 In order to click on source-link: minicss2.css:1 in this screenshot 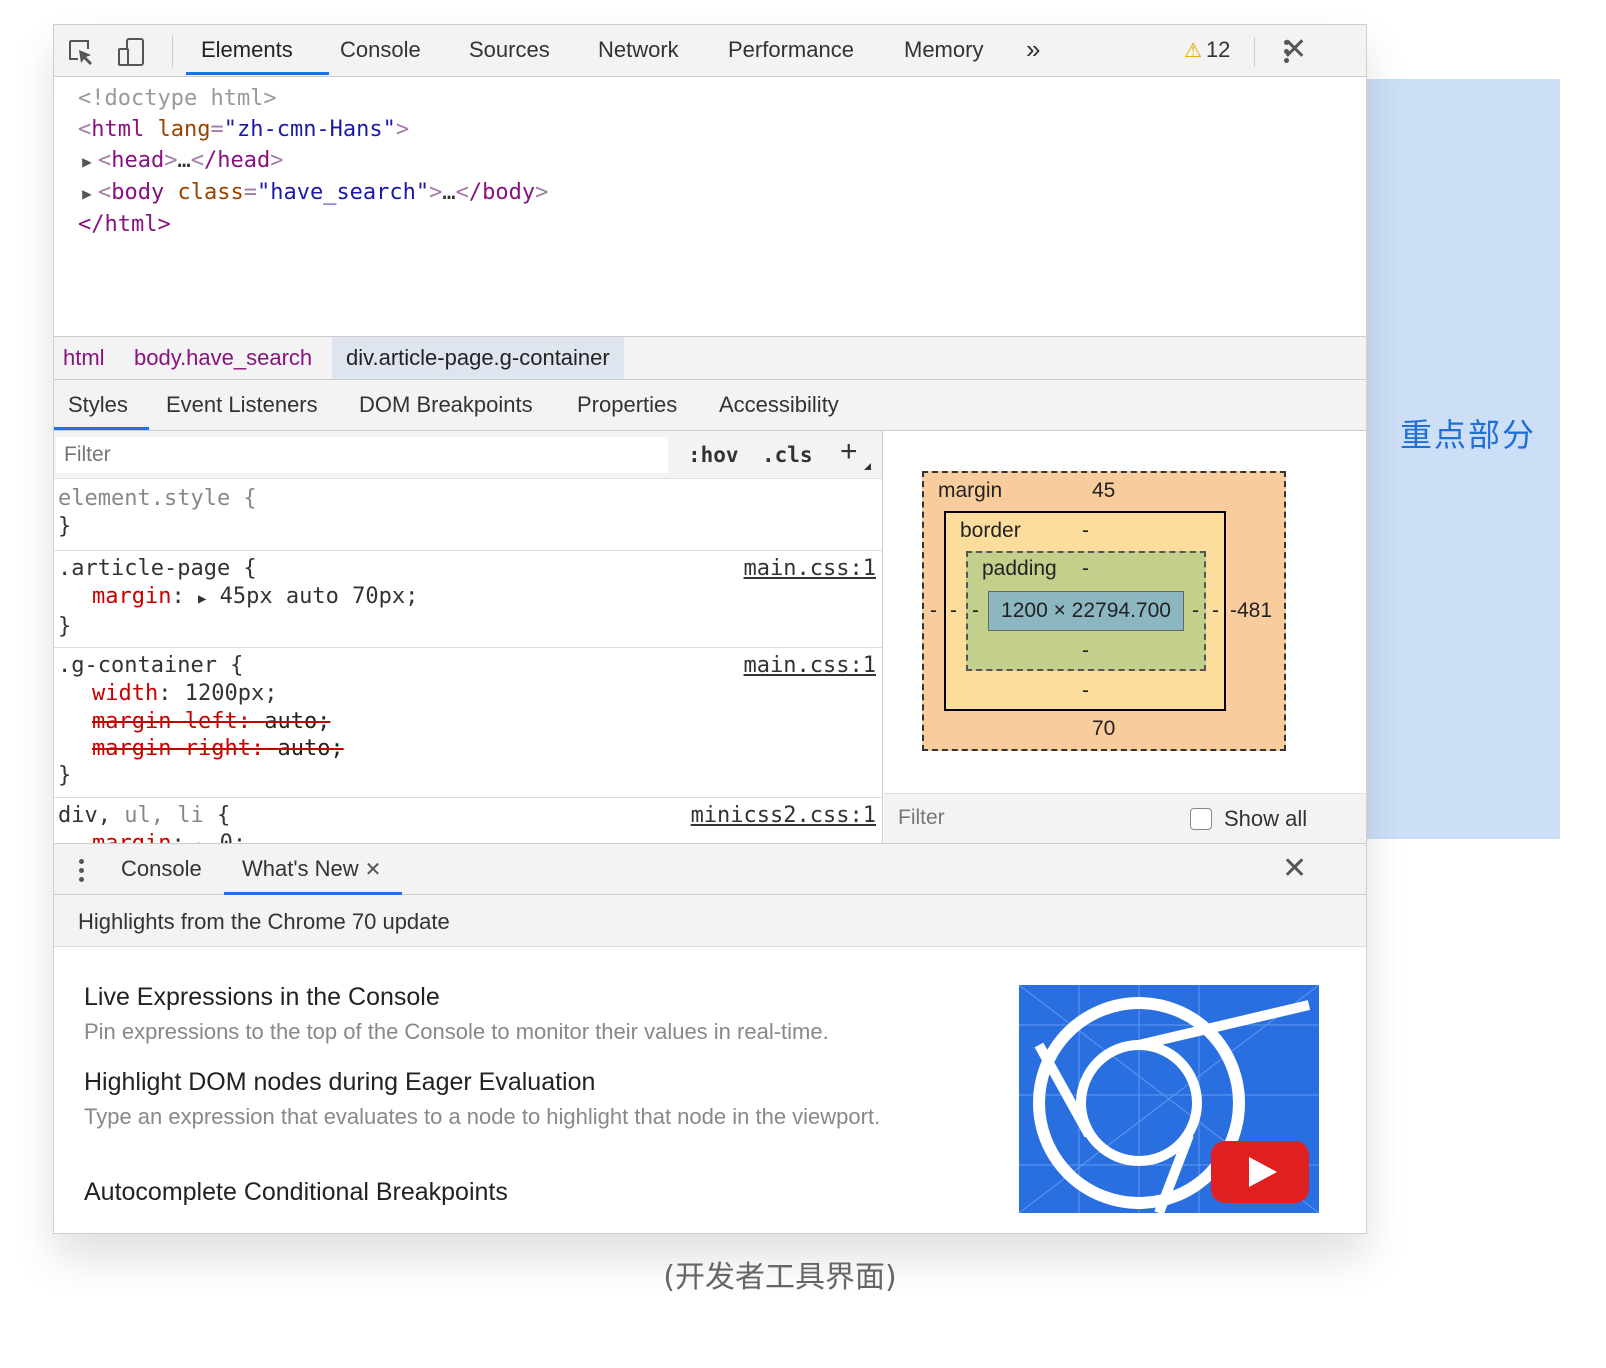, I will do `click(783, 816)`.